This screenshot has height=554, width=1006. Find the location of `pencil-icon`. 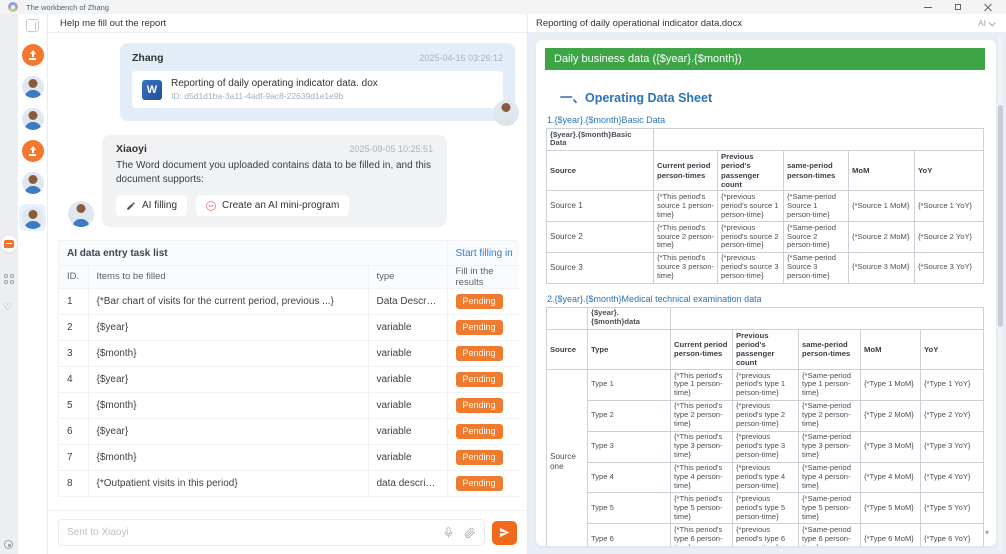

pencil-icon is located at coordinates (131, 206).